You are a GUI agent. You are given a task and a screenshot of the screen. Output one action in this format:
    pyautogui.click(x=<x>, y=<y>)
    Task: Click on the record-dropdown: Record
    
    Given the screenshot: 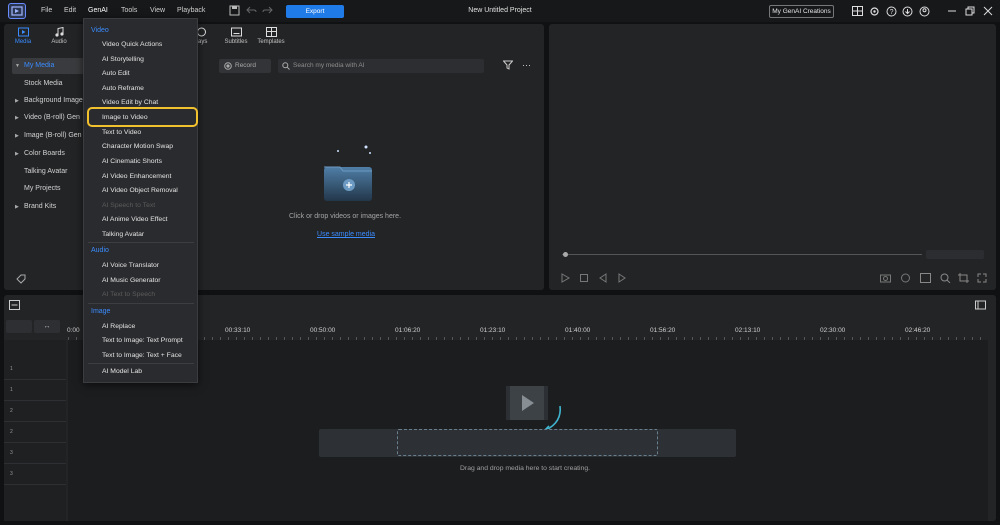 What is the action you would take?
    pyautogui.click(x=245, y=66)
    